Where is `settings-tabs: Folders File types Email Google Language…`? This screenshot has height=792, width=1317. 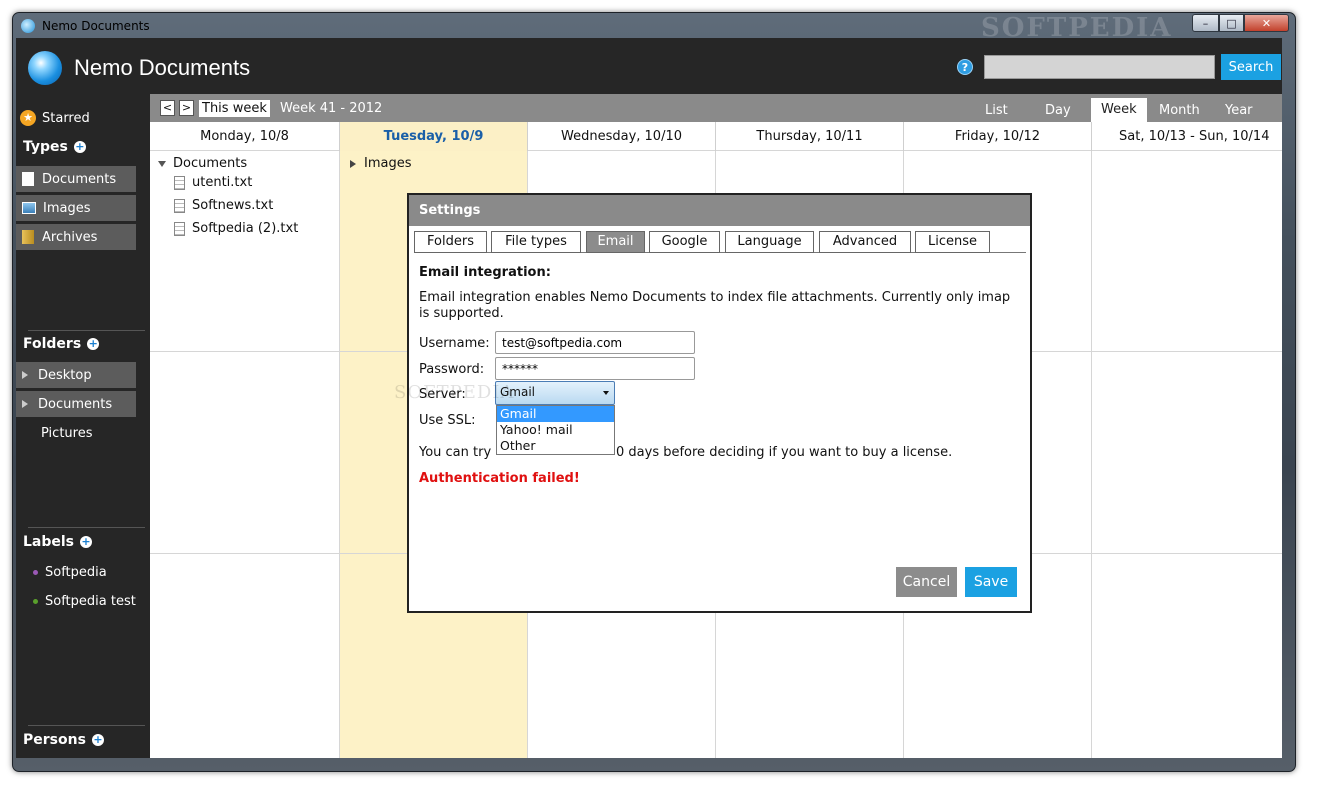 settings-tabs: Folders File types Email Google Language… is located at coordinates (720, 242).